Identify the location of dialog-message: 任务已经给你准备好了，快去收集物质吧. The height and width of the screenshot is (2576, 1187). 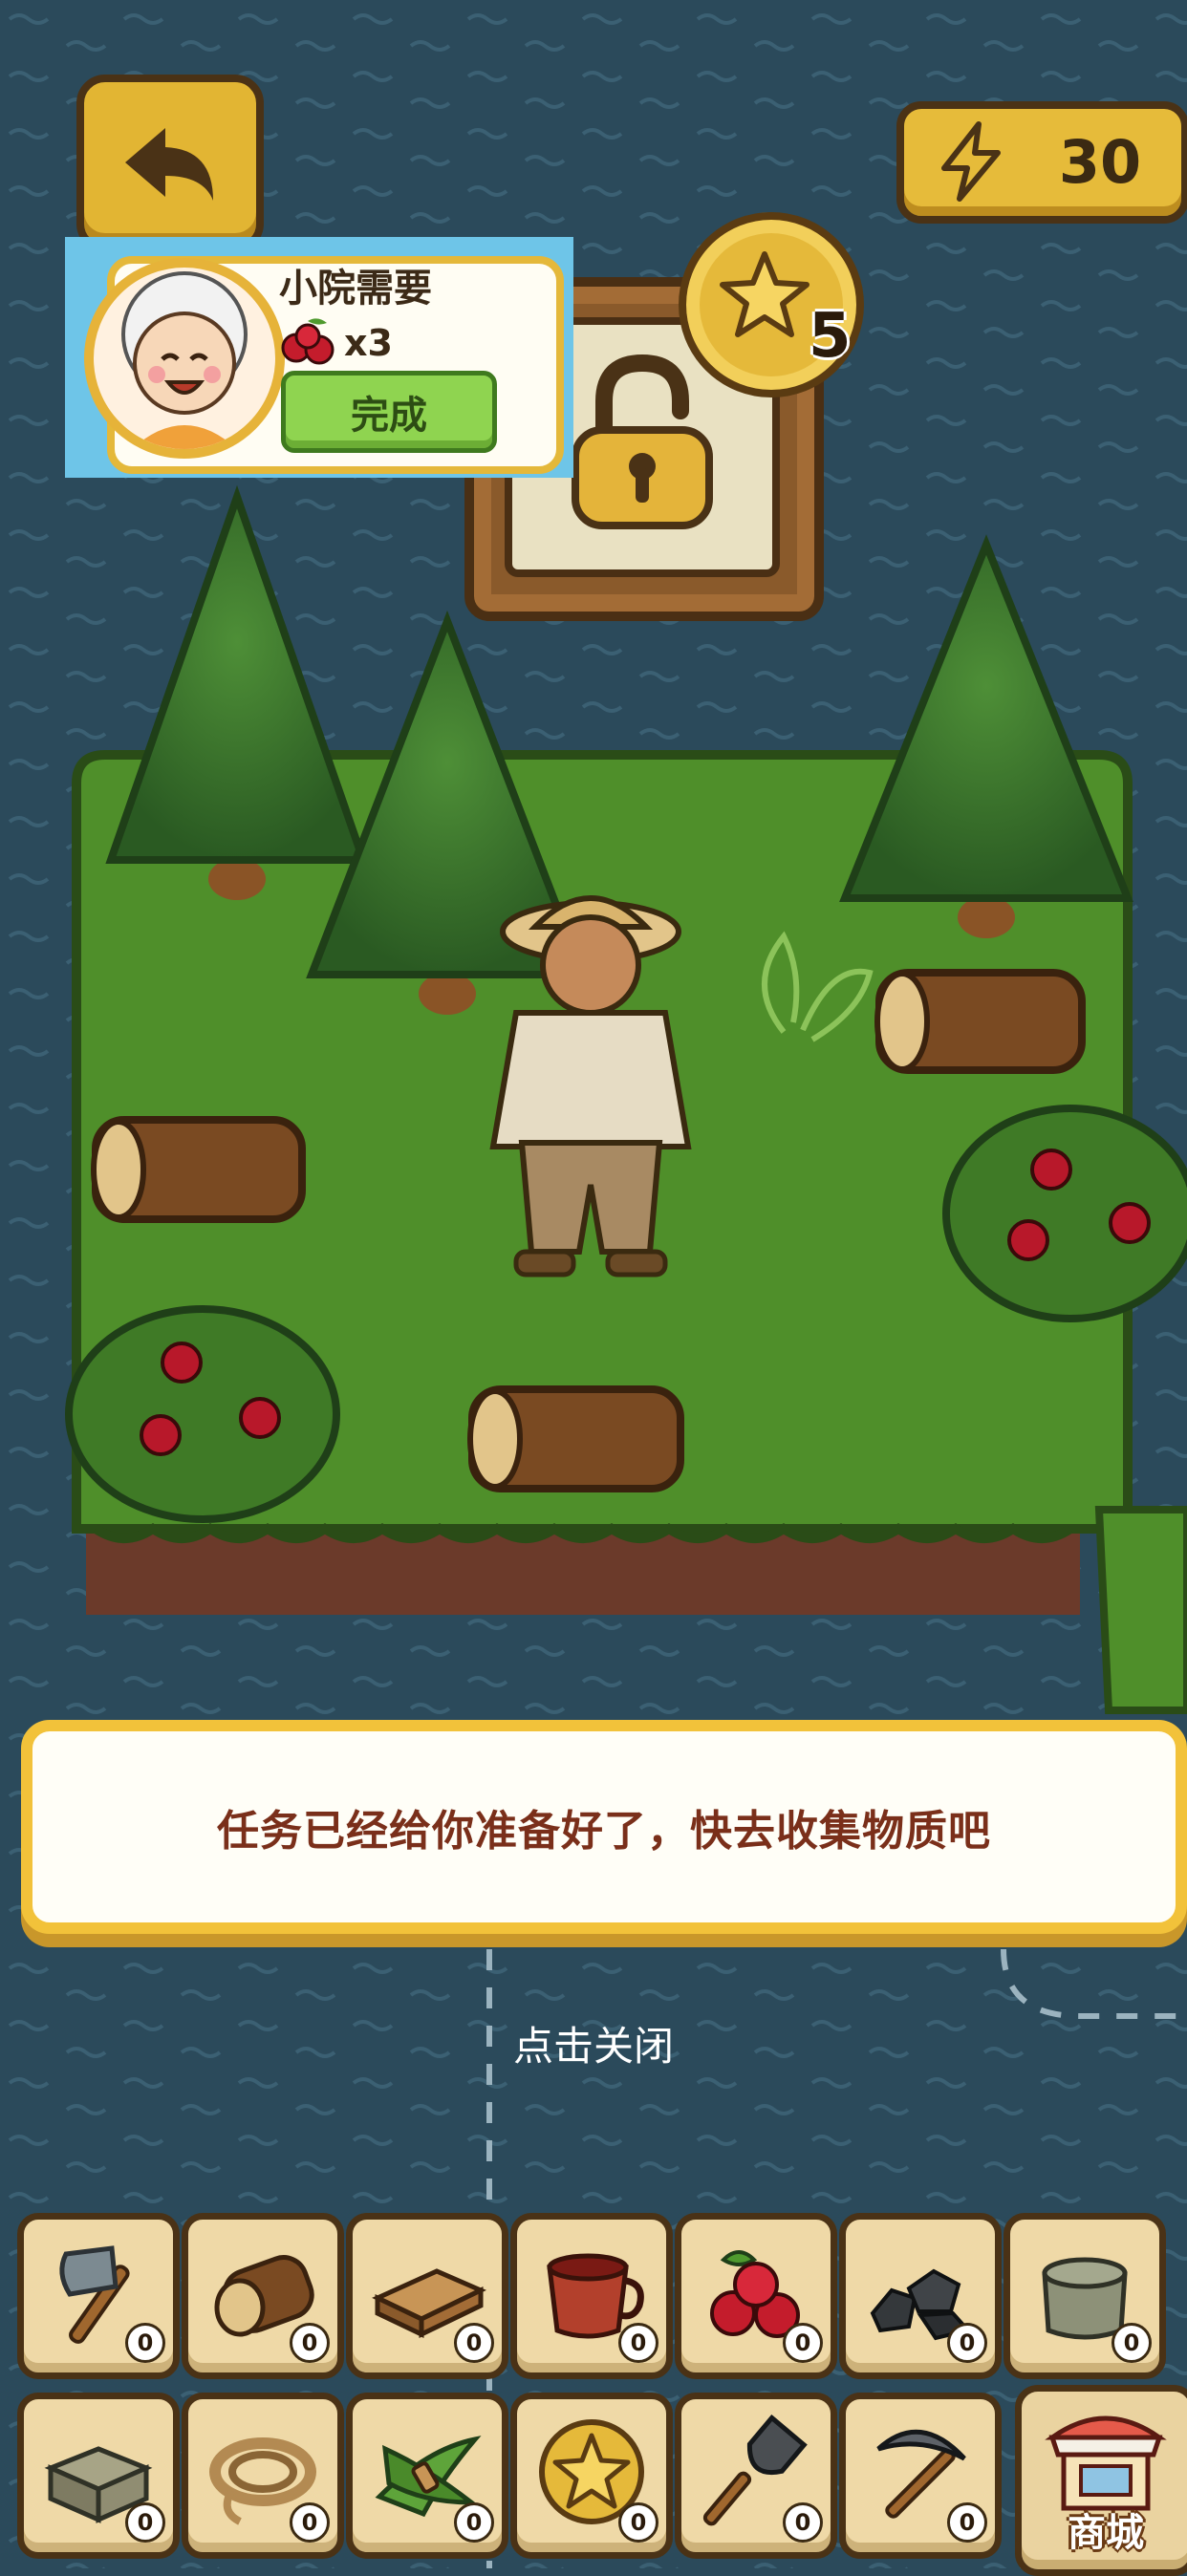
(604, 1831).